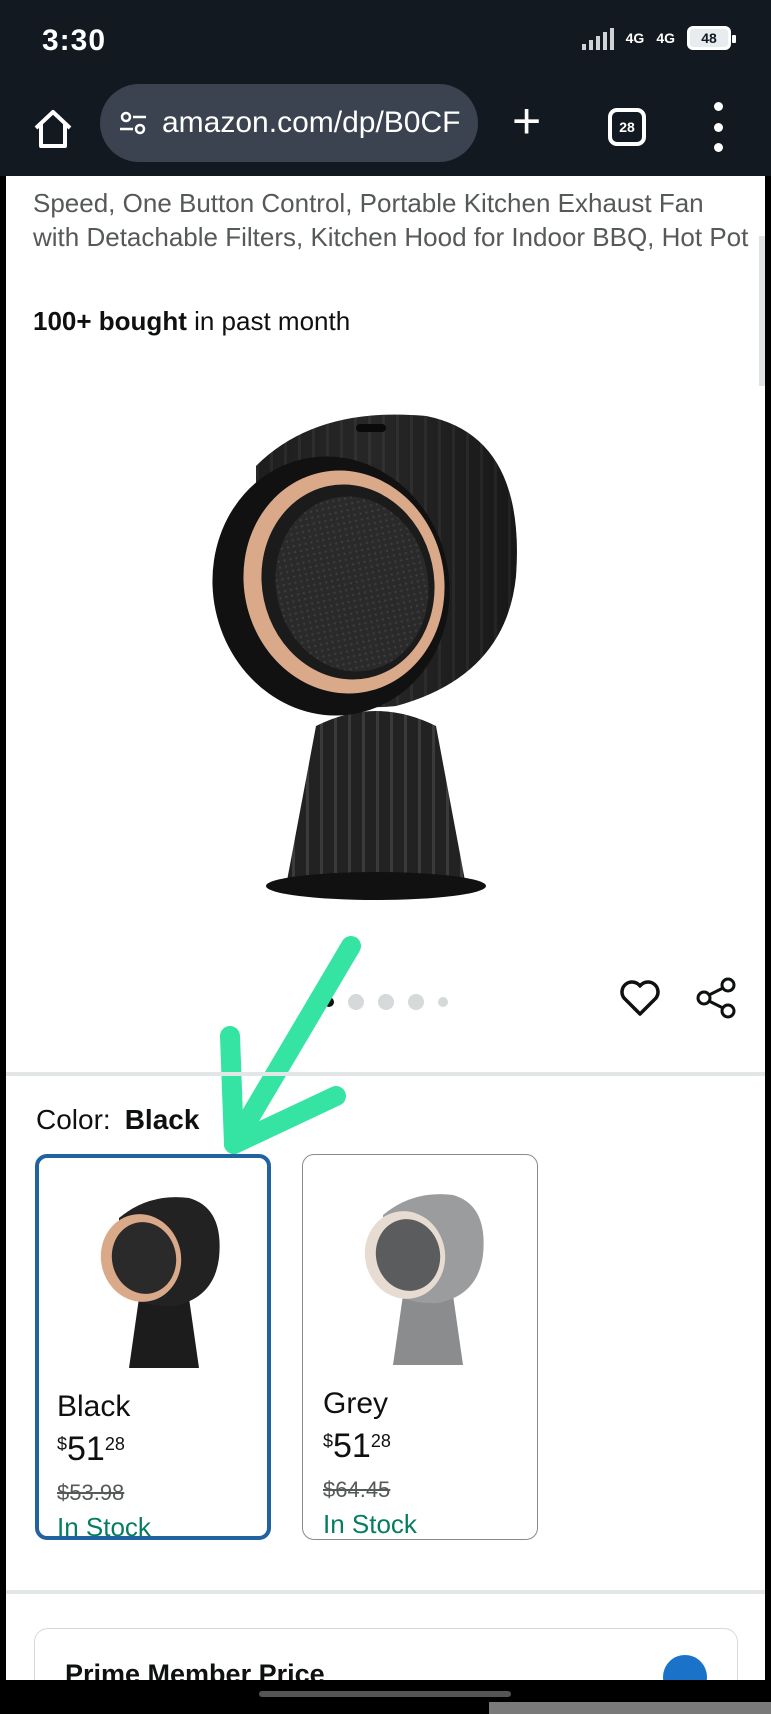 The height and width of the screenshot is (1714, 771). What do you see at coordinates (53, 129) in the screenshot?
I see `home-icon` at bounding box center [53, 129].